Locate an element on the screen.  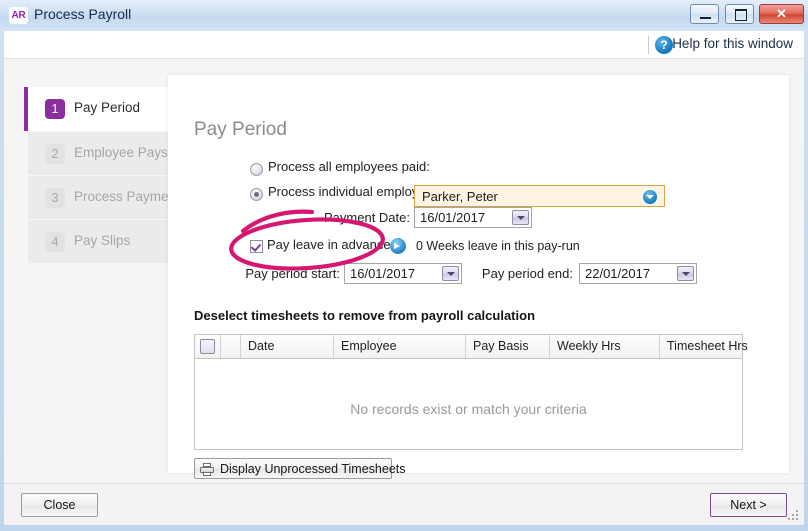
maximize-button is located at coordinates (739, 14).